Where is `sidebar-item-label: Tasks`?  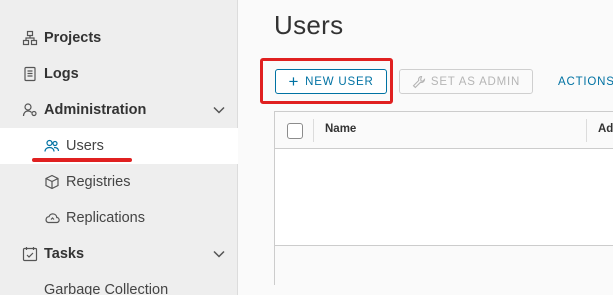 sidebar-item-label: Tasks is located at coordinates (64, 254).